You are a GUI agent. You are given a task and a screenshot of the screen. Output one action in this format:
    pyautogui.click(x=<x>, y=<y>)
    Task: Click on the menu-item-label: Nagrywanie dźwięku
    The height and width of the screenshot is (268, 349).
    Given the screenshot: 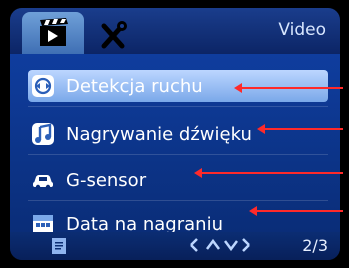 What is the action you would take?
    pyautogui.click(x=159, y=134)
    